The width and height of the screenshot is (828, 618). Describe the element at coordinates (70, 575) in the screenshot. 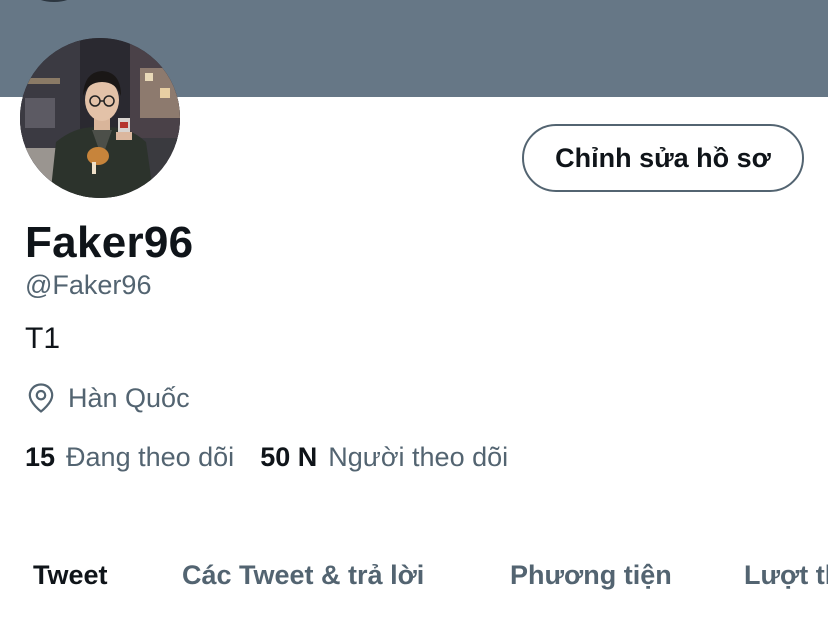

I see `tab-tweets: Tweet` at that location.